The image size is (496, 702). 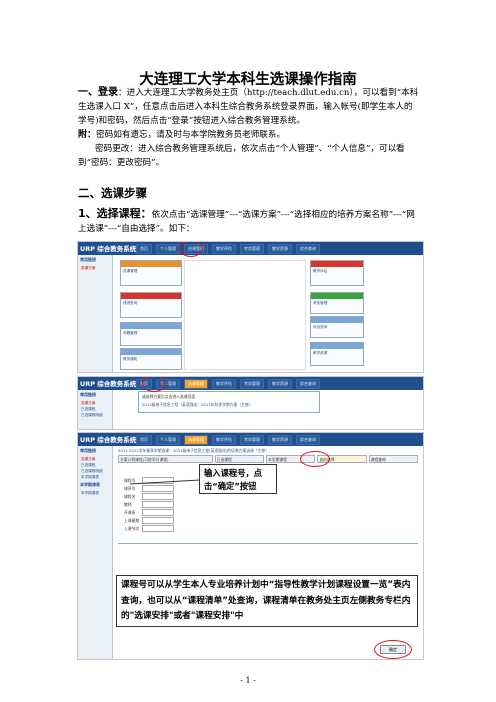 I want to click on page-number: - 1 -, so click(x=248, y=680).